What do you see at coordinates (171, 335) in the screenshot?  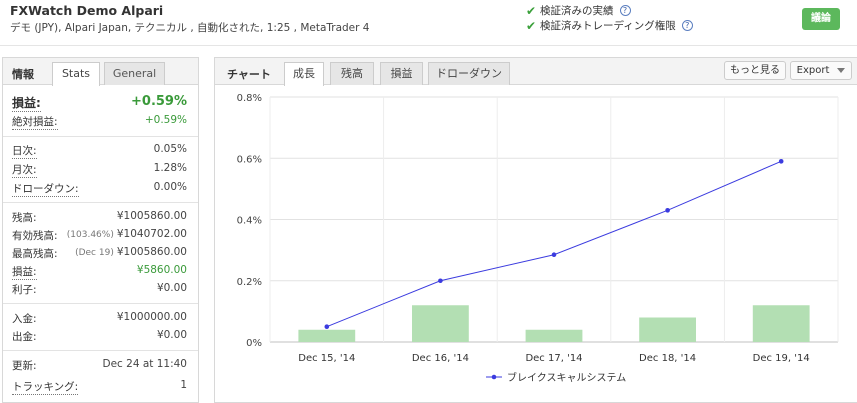 I see `withdrawals-value: ¥0.00` at bounding box center [171, 335].